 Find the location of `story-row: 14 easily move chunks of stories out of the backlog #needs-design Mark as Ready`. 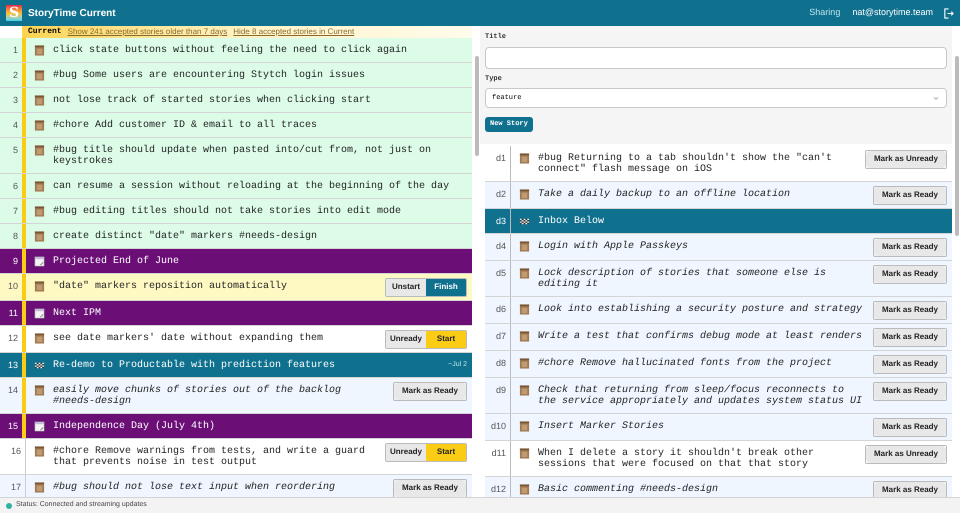

story-row: 14 easily move chunks of stories out of the backlog #needs-design Mark as Ready is located at coordinates (236, 396).